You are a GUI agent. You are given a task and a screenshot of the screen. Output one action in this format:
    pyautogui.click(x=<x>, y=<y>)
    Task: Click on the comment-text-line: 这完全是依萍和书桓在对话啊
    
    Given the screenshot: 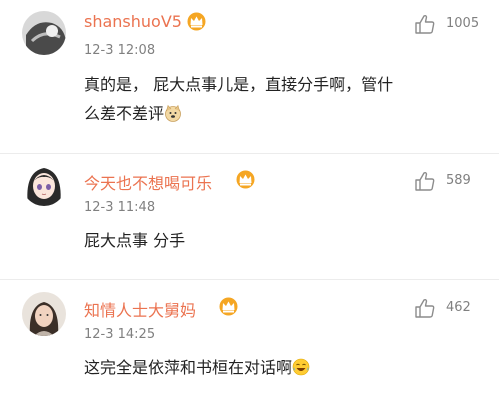 What is the action you would take?
    pyautogui.click(x=276, y=367)
    